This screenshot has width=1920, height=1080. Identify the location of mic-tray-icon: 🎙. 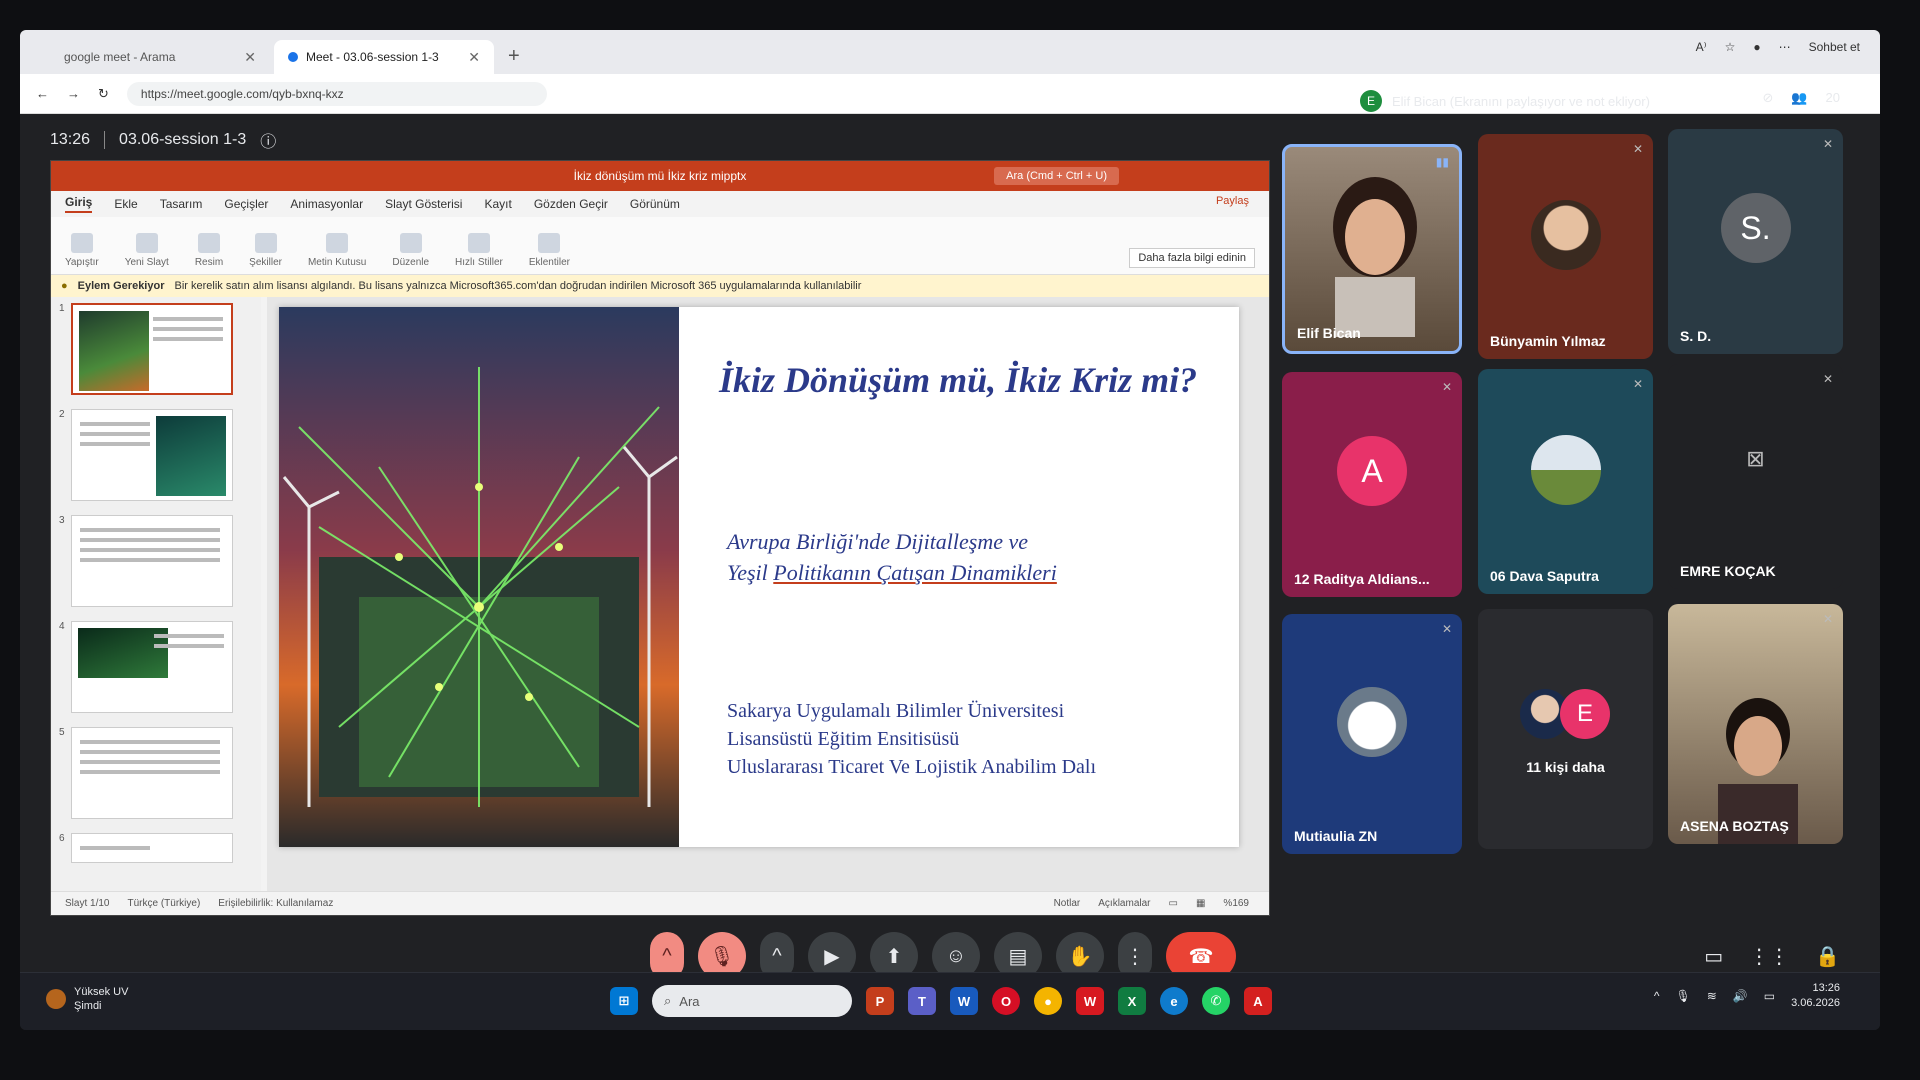
(1682, 996).